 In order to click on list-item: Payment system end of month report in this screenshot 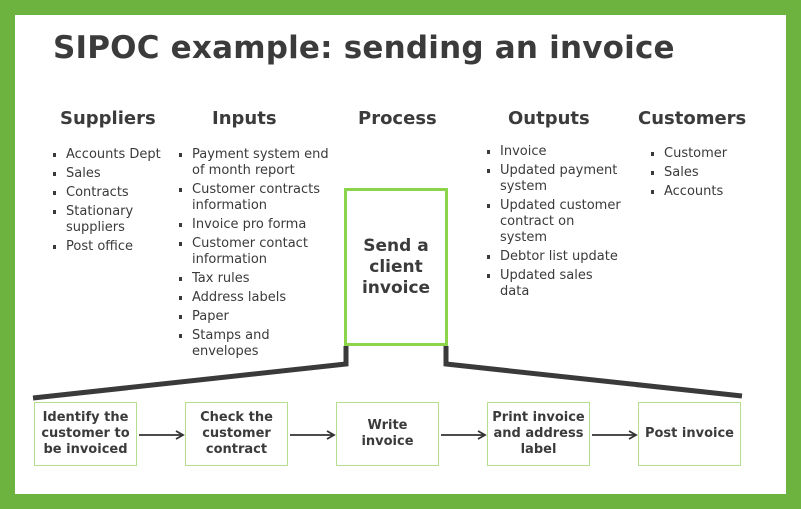, I will do `click(258, 163)`.